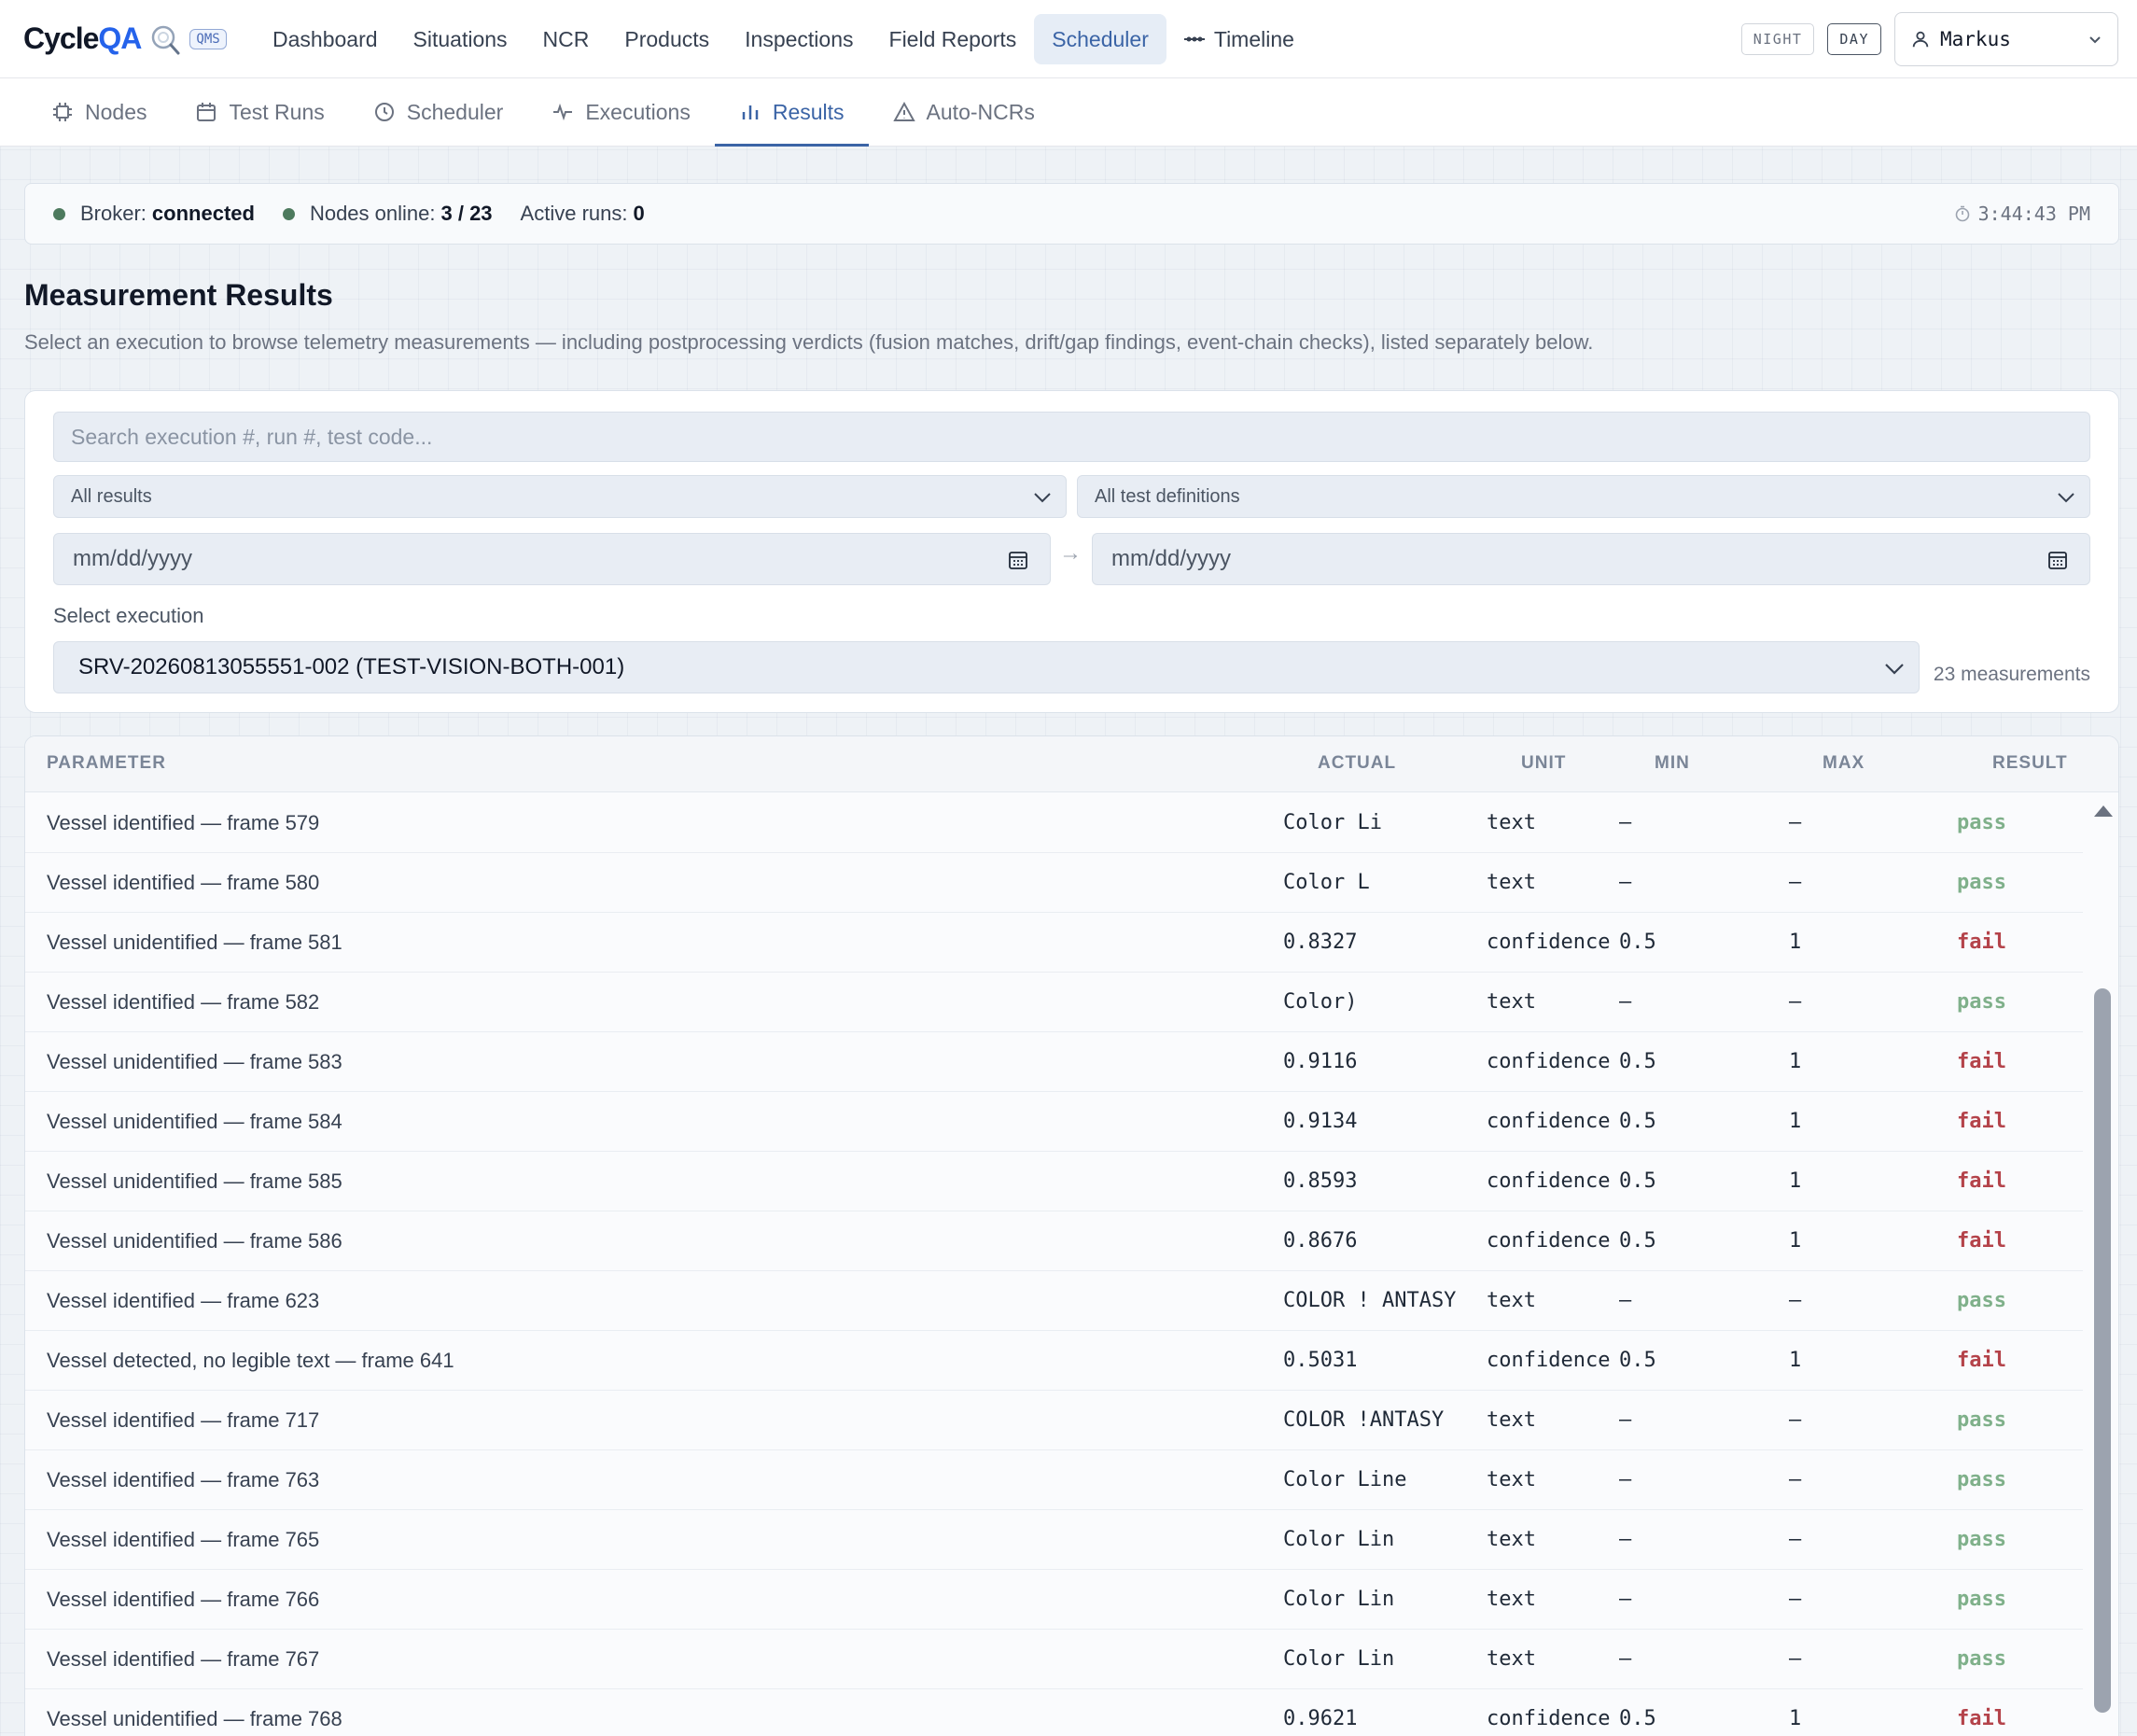  What do you see at coordinates (1320, 1061) in the screenshot?
I see `cell-actual: 0.9116` at bounding box center [1320, 1061].